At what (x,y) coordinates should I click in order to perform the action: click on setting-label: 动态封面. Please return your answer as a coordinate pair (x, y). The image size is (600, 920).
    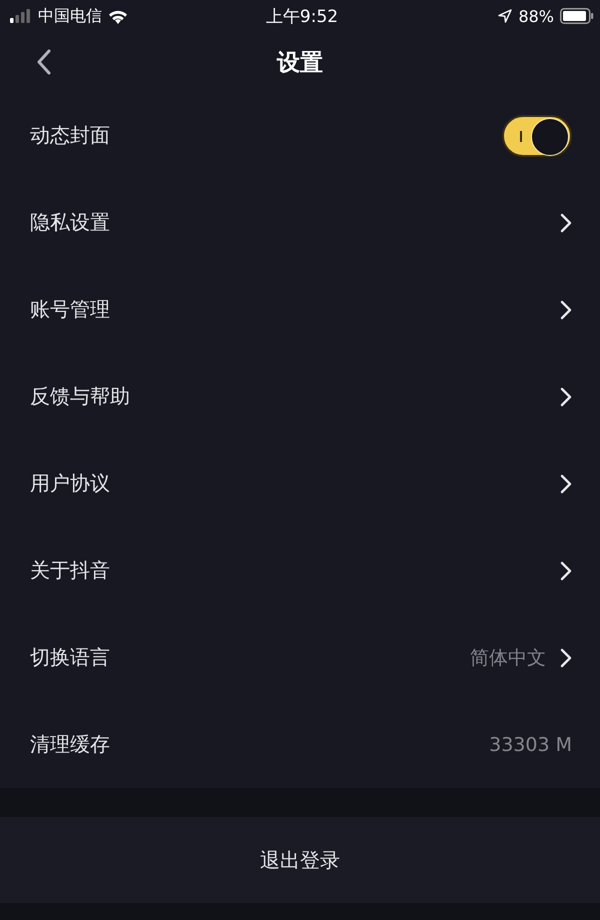
    Looking at the image, I should click on (70, 135).